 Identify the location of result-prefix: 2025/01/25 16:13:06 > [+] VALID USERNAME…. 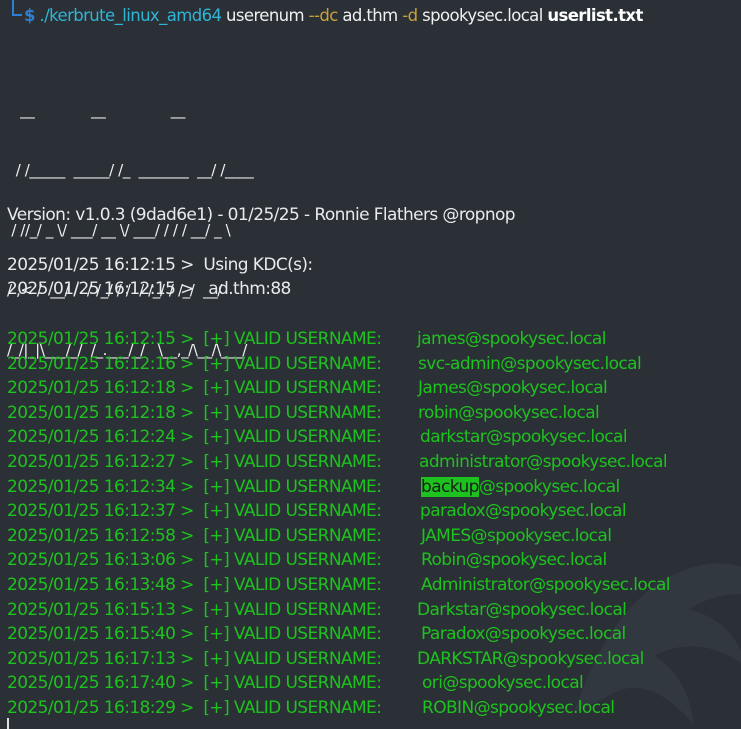
(194, 560).